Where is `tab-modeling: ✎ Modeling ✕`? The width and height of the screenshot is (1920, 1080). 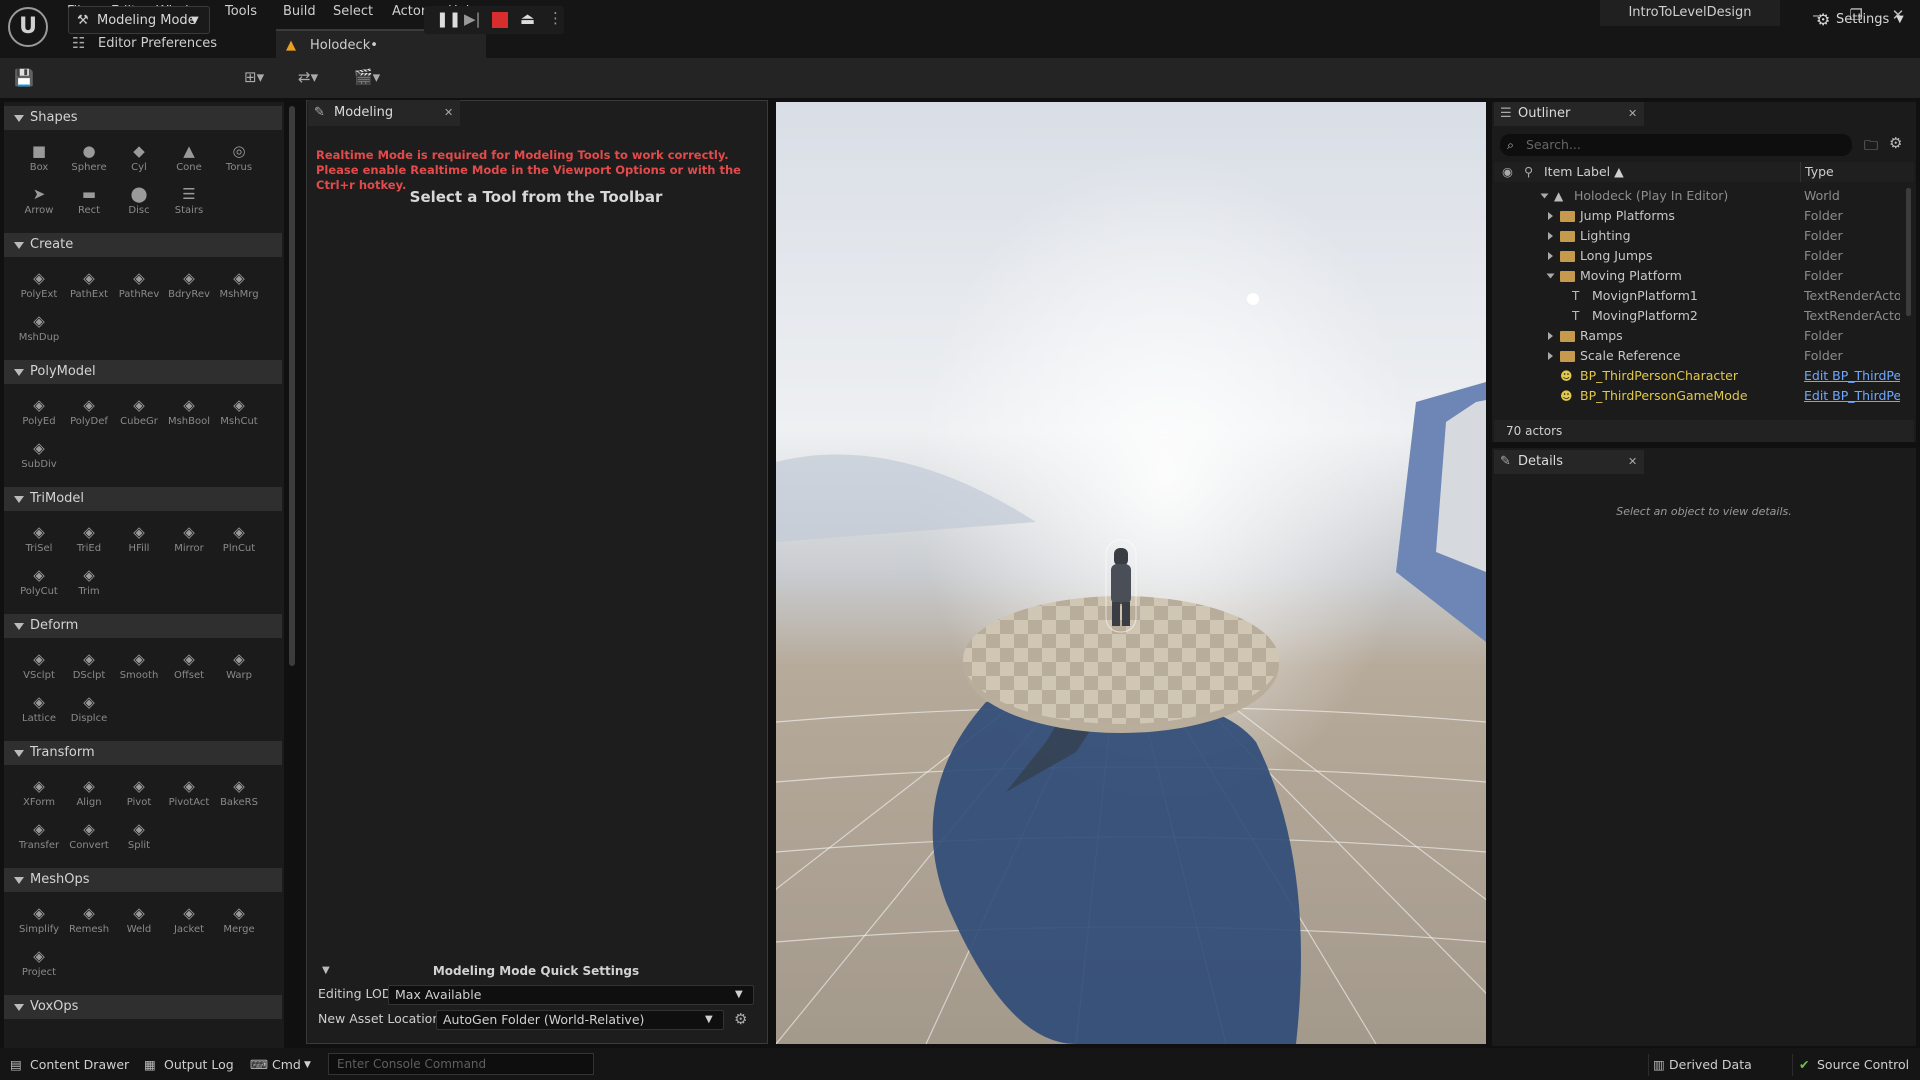 tab-modeling: ✎ Modeling ✕ is located at coordinates (384, 113).